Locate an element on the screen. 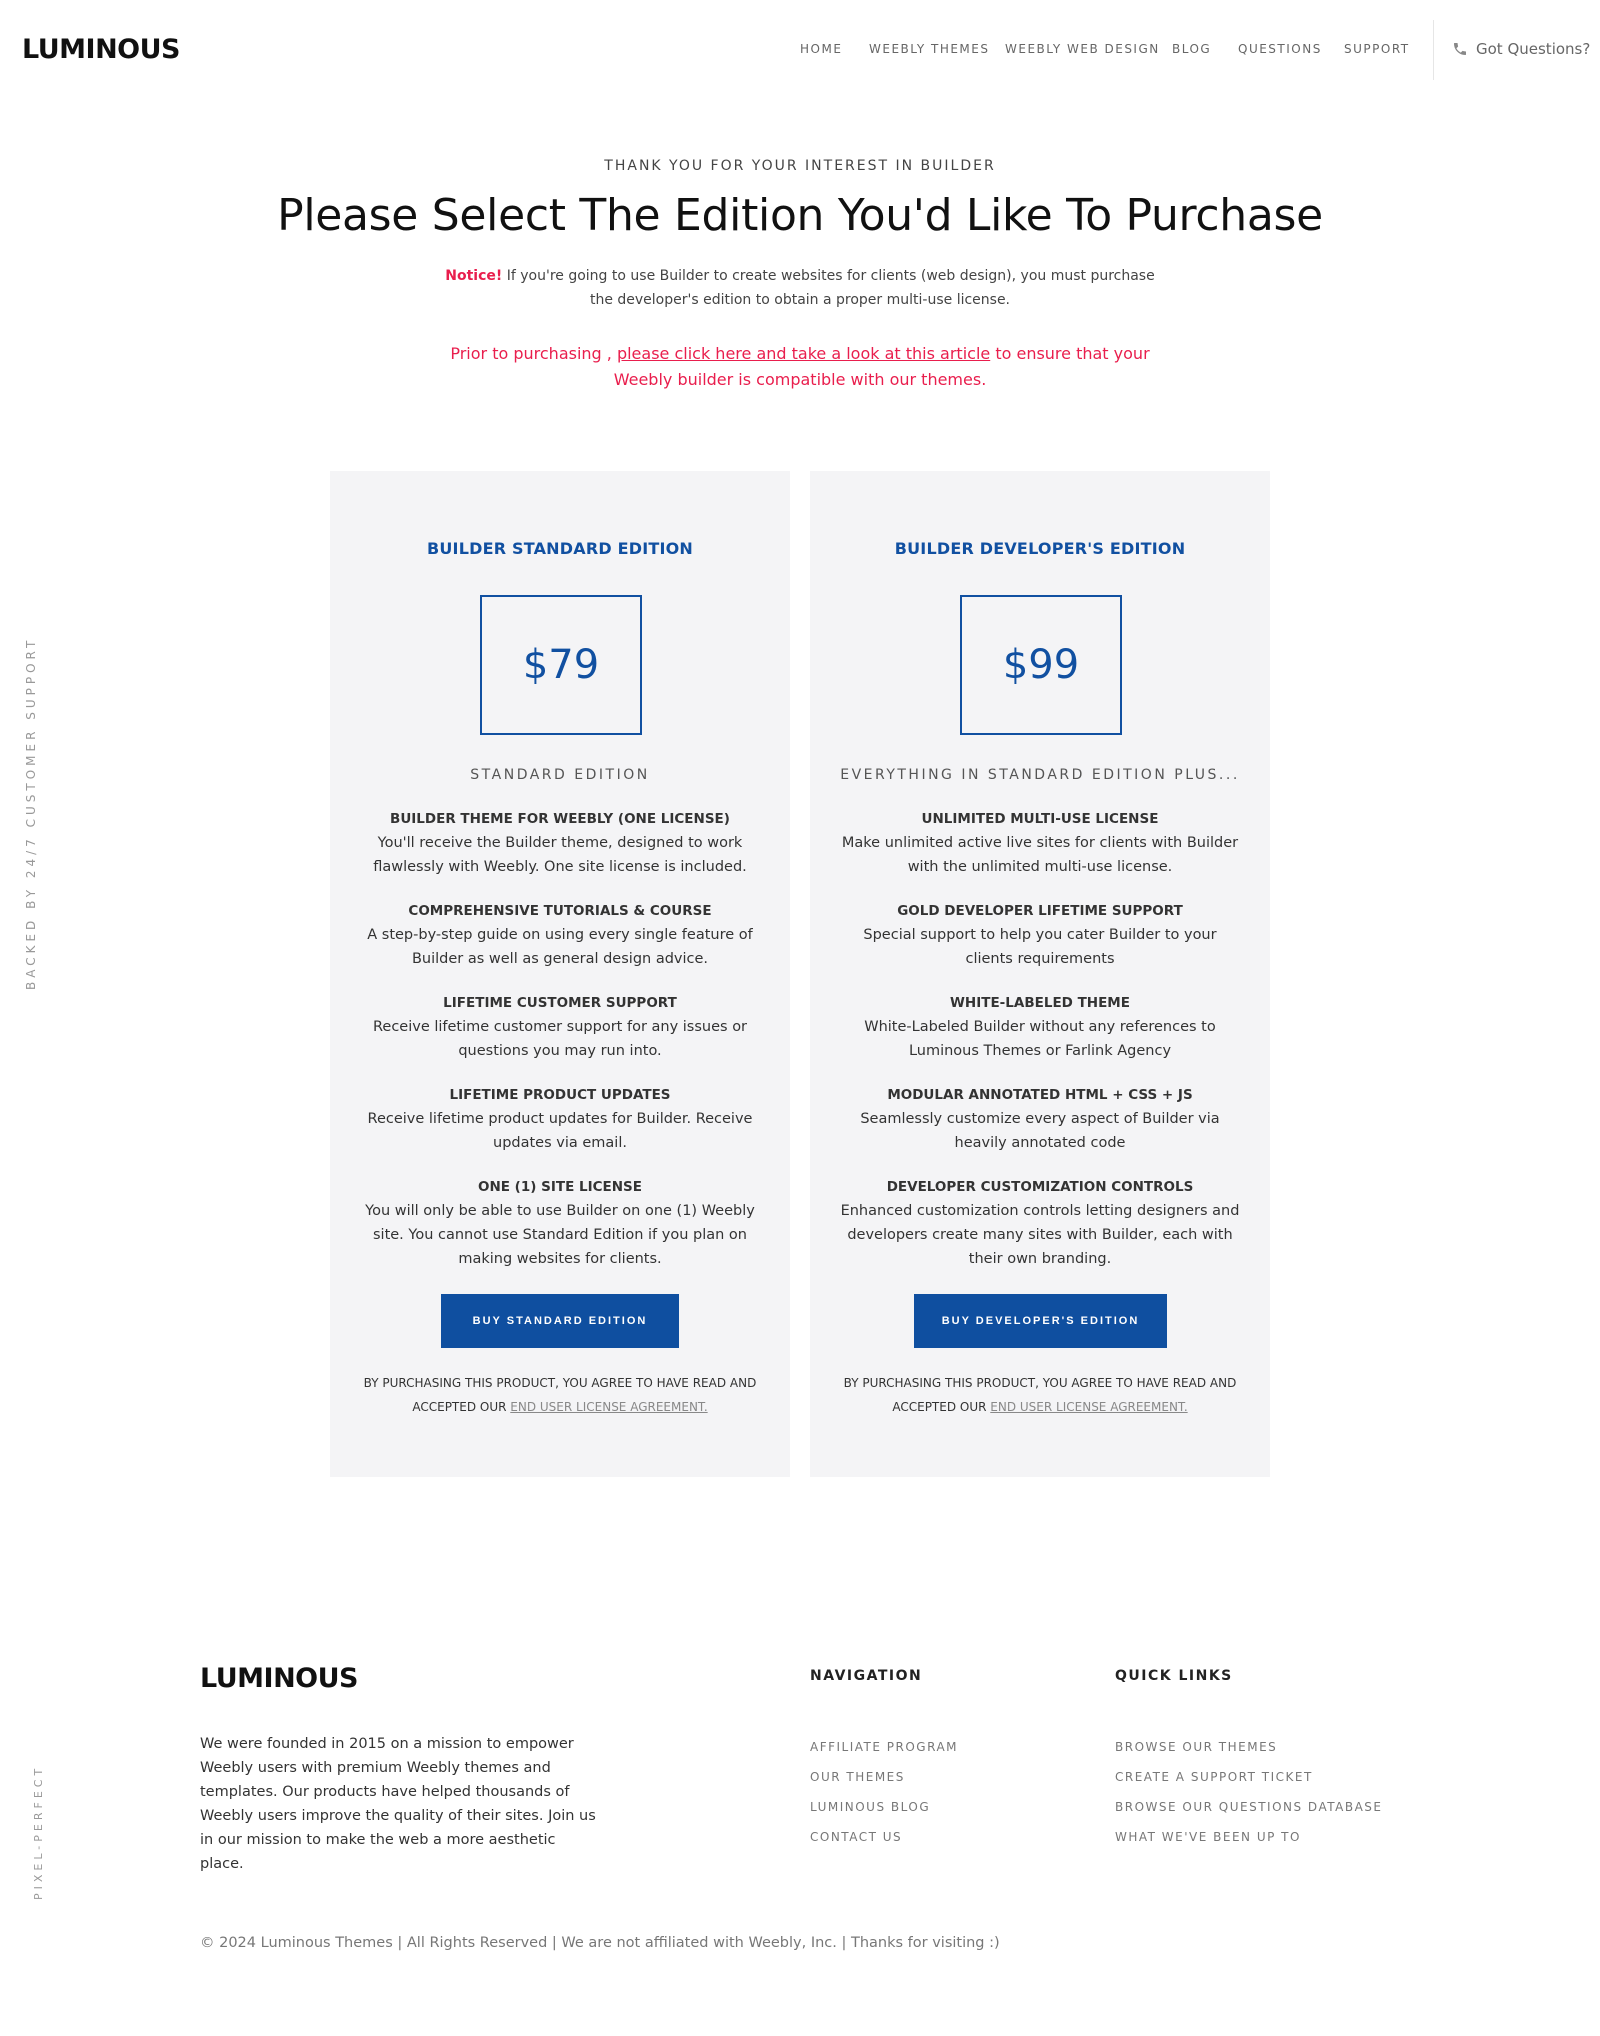  footer-logo: LUMINOUS is located at coordinates (279, 1678).